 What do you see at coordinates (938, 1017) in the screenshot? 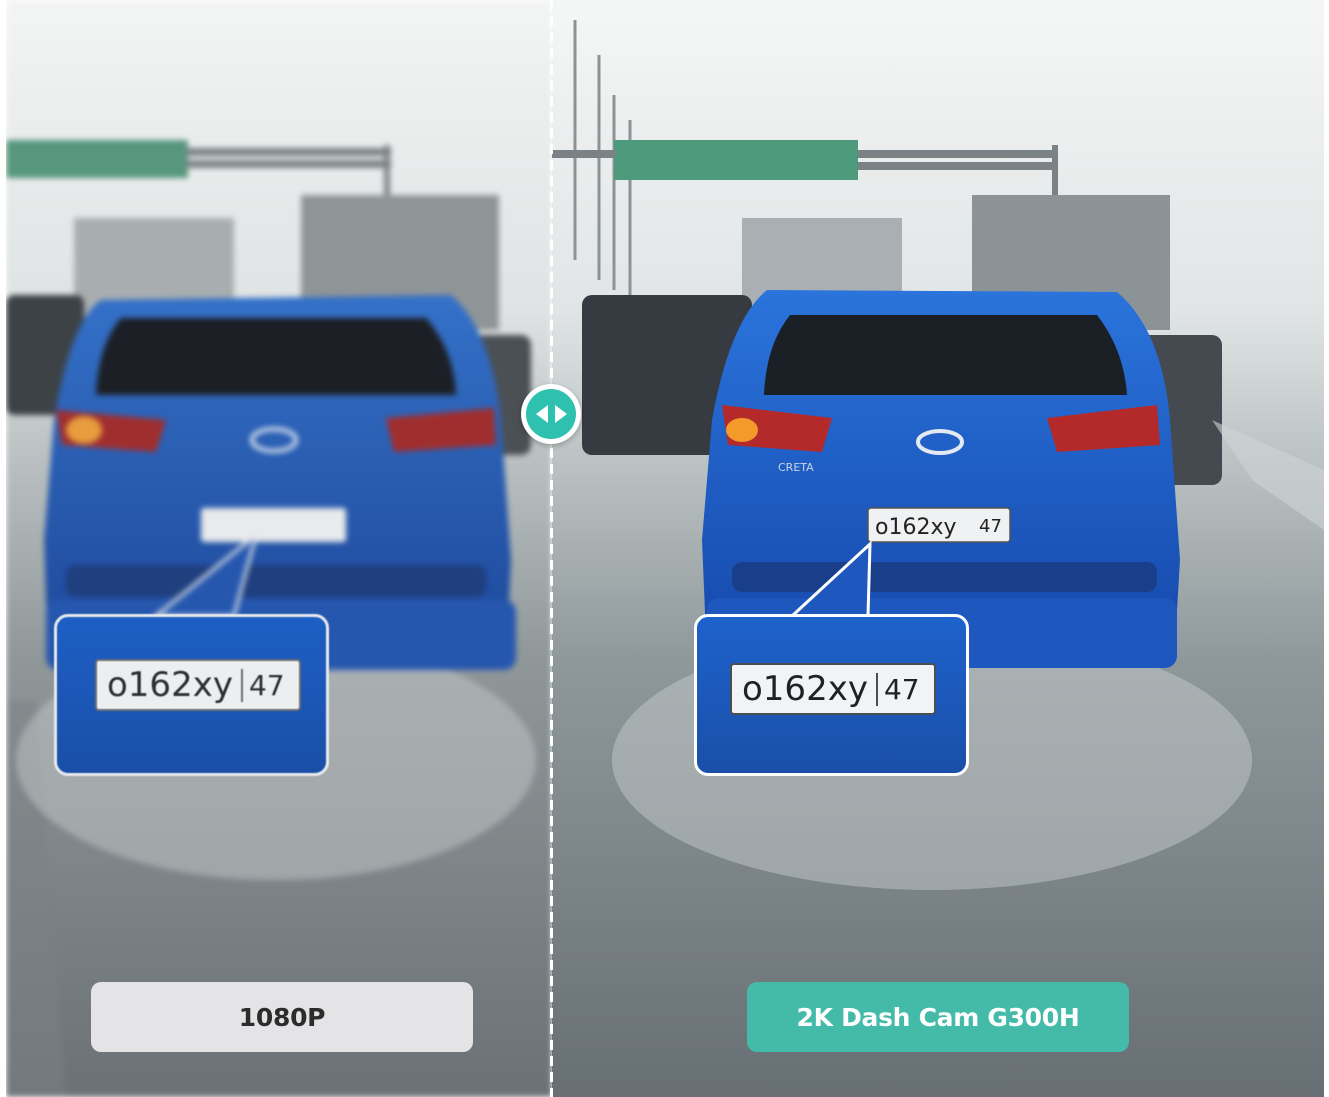
I see `label-2k-dash-cam: 2K Dash Cam G300H` at bounding box center [938, 1017].